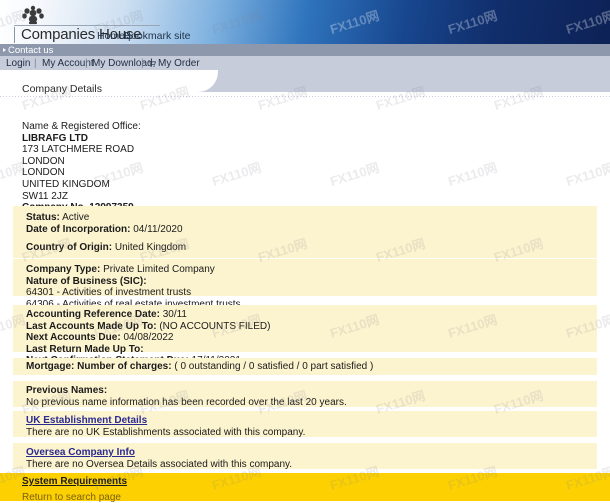 The width and height of the screenshot is (610, 503). I want to click on page-title: Company Details, so click(62, 89).